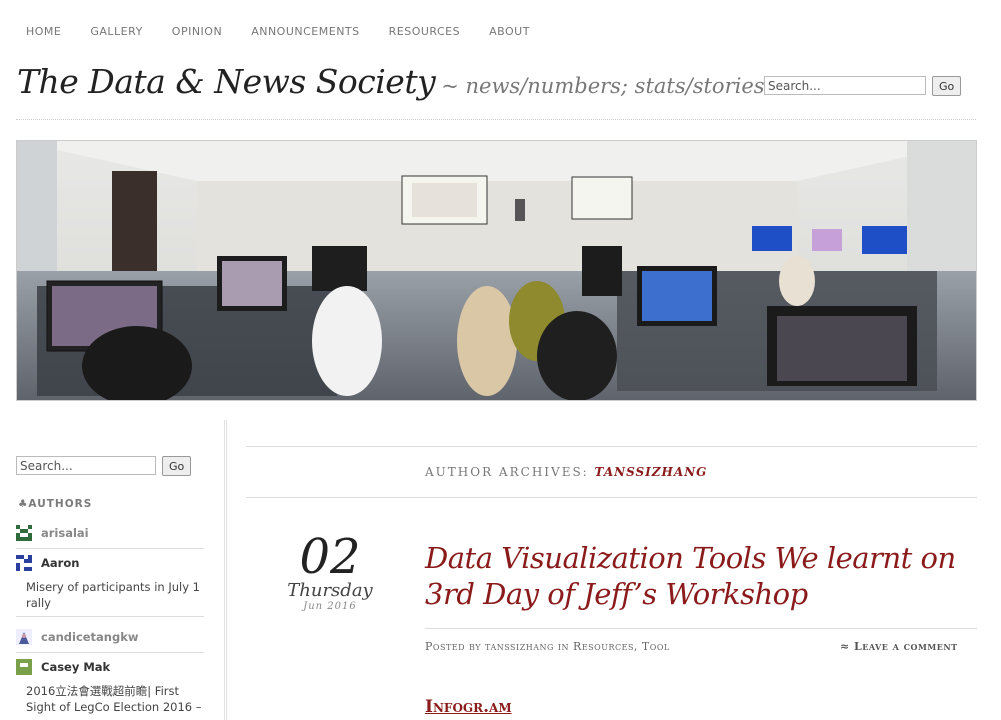 The height and width of the screenshot is (720, 1001). Describe the element at coordinates (330, 557) in the screenshot. I see `post-day: 02` at that location.